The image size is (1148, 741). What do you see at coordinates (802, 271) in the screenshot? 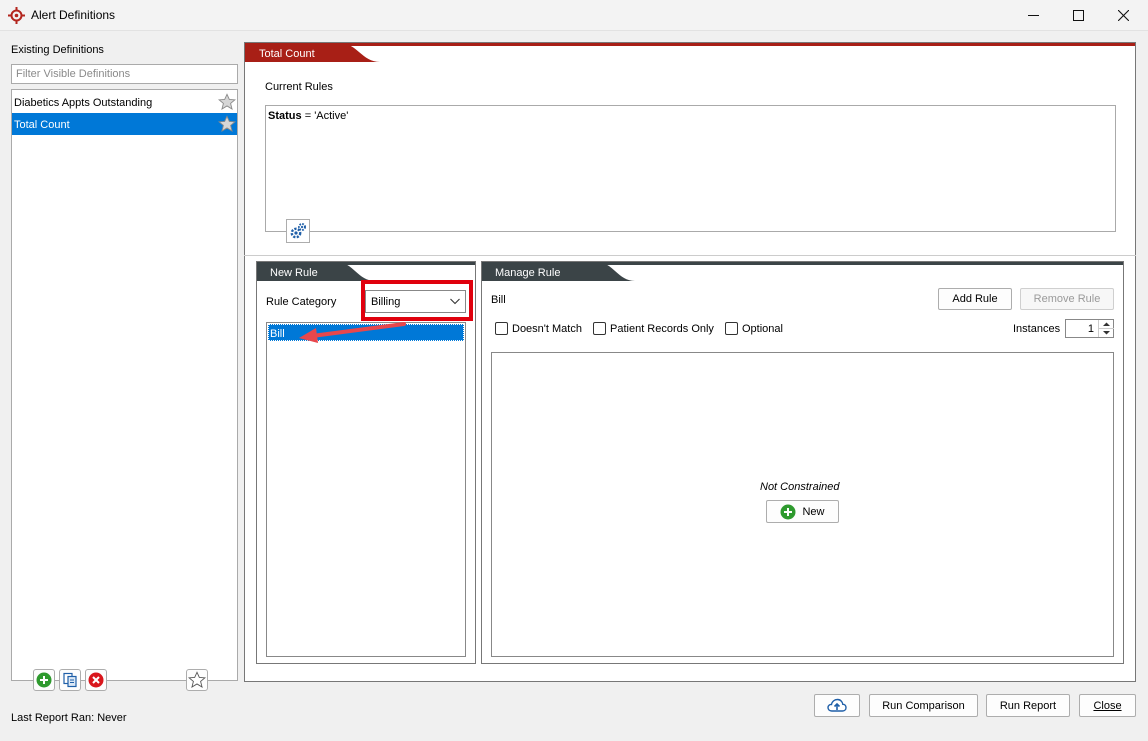
I see `manage-rule-header-shape` at bounding box center [802, 271].